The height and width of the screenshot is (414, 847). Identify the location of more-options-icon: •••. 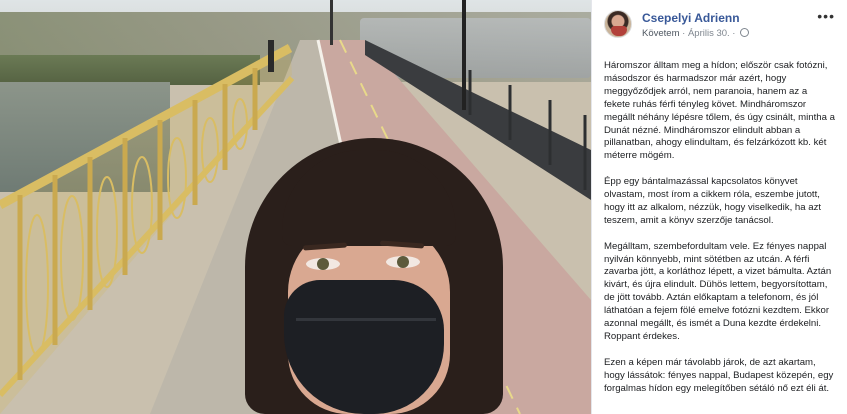
(826, 16).